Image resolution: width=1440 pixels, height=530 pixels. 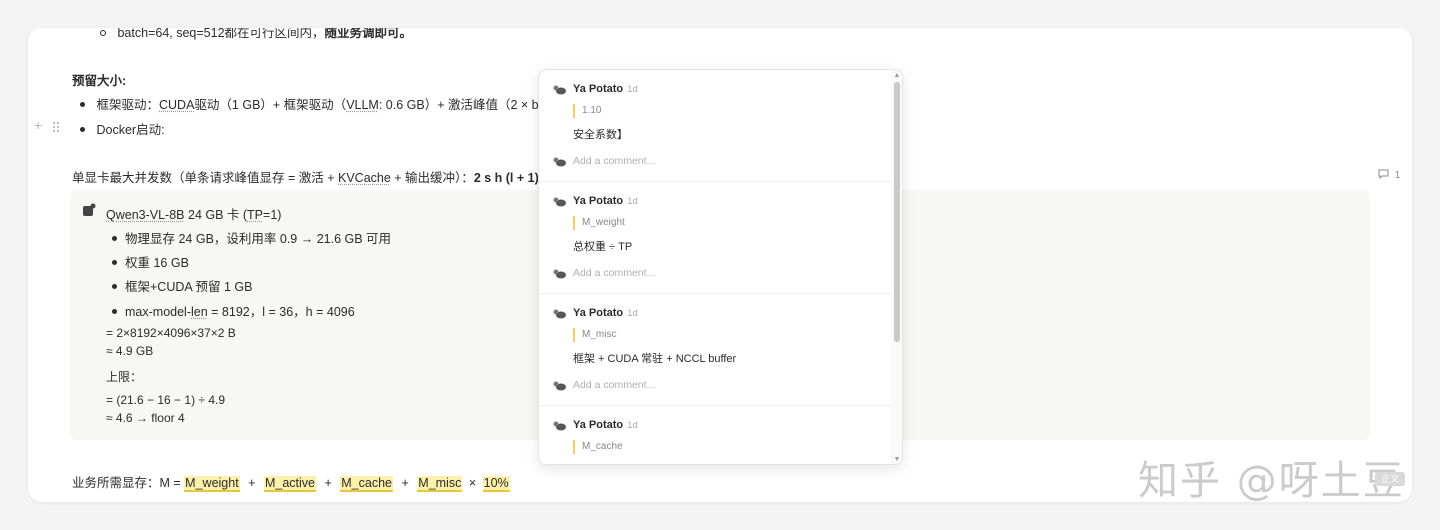 I want to click on callout-item-3: 框架+CUDA 预留 1 GB, so click(x=182, y=285).